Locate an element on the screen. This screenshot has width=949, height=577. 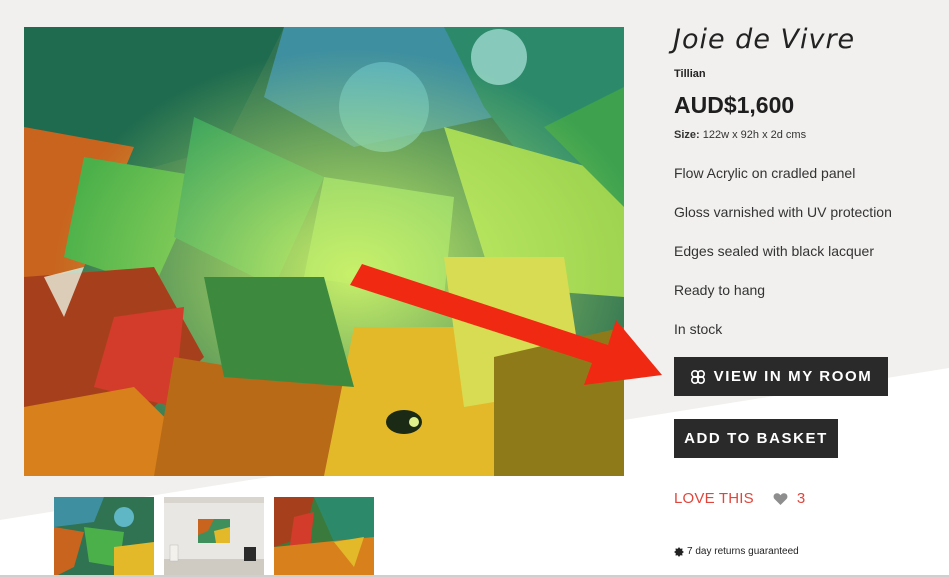
thumbnail-room-image is located at coordinates (214, 537).